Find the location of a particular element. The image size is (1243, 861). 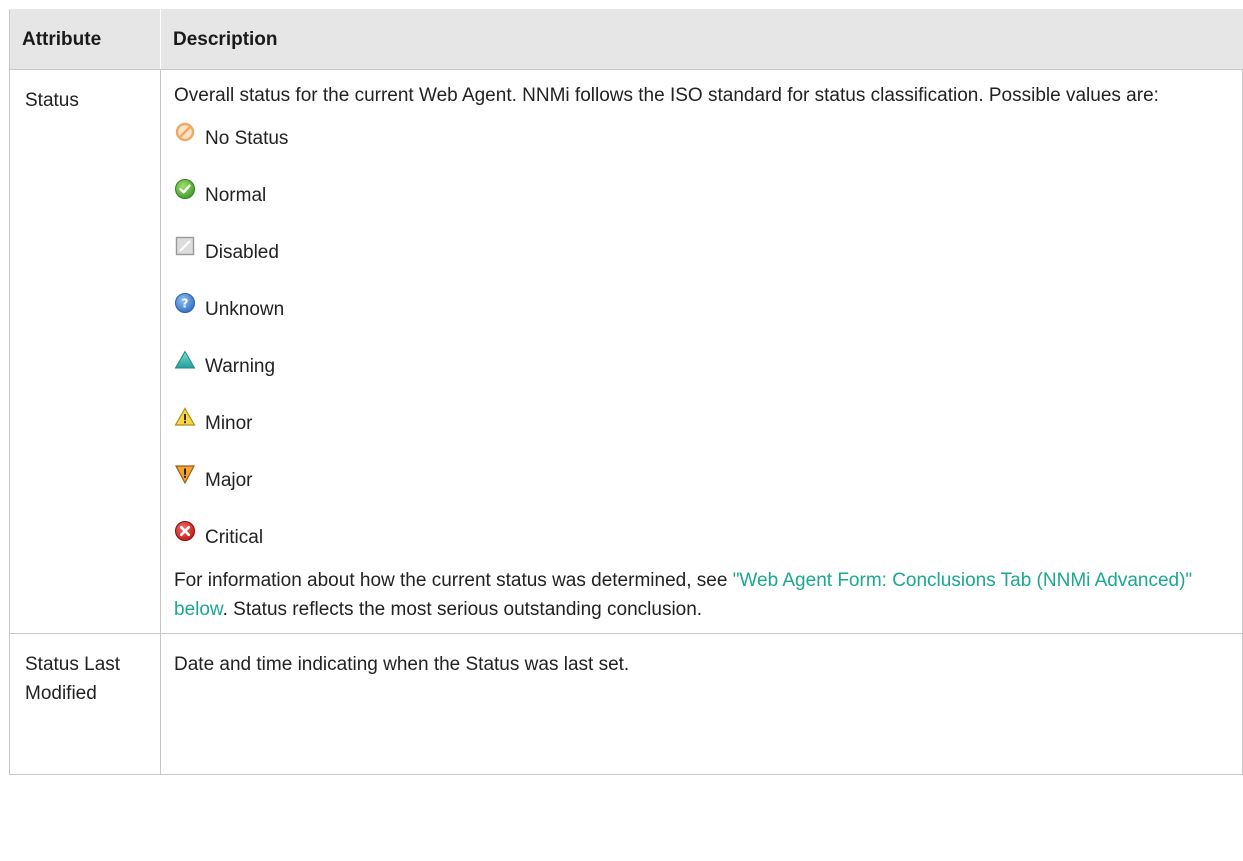

column-header-attribute: Attribute is located at coordinates (85, 39).